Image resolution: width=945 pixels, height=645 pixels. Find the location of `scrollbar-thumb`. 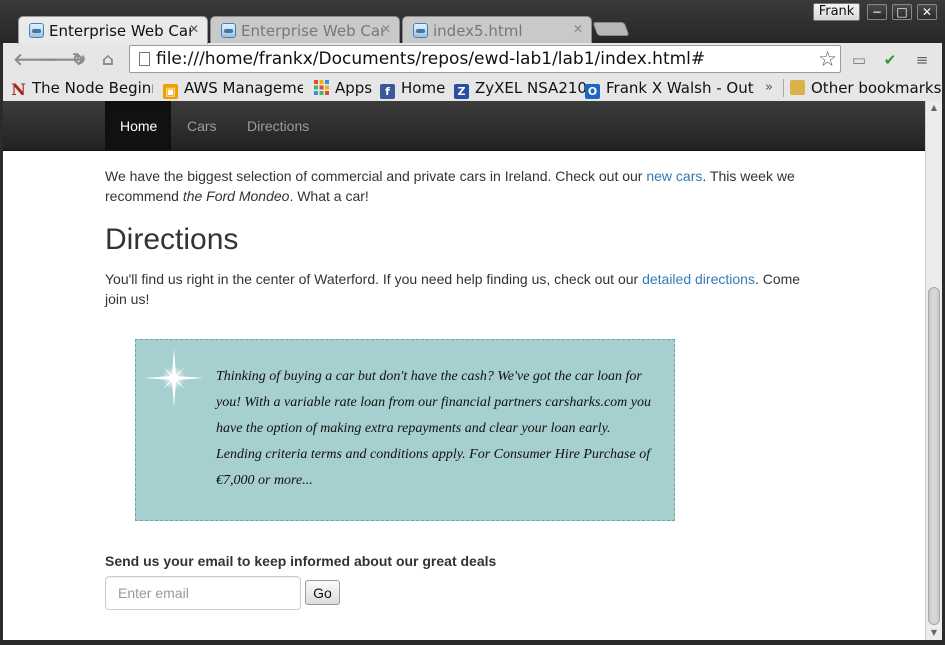

scrollbar-thumb is located at coordinates (934, 456).